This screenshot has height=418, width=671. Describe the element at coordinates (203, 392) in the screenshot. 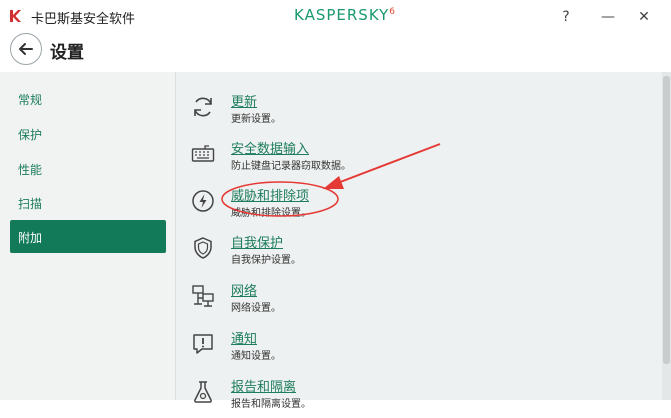

I see `flask-icon` at that location.